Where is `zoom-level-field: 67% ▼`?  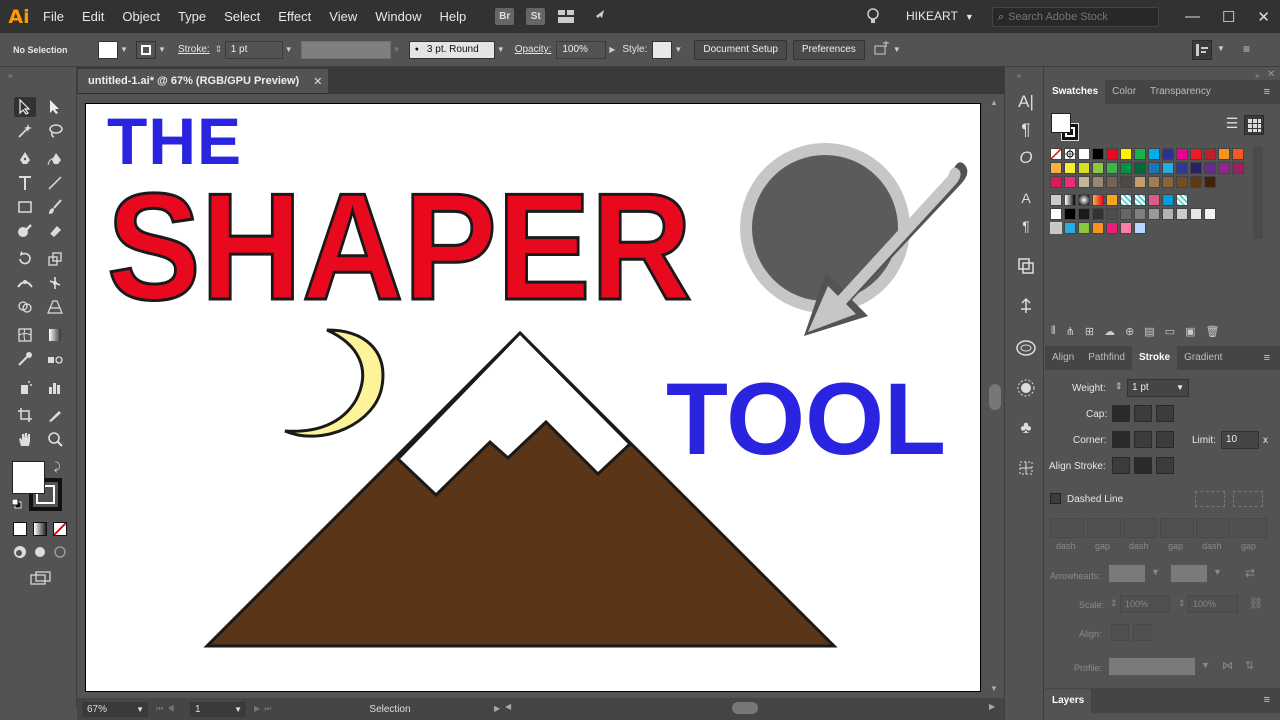
zoom-level-field: 67% ▼ is located at coordinates (115, 709).